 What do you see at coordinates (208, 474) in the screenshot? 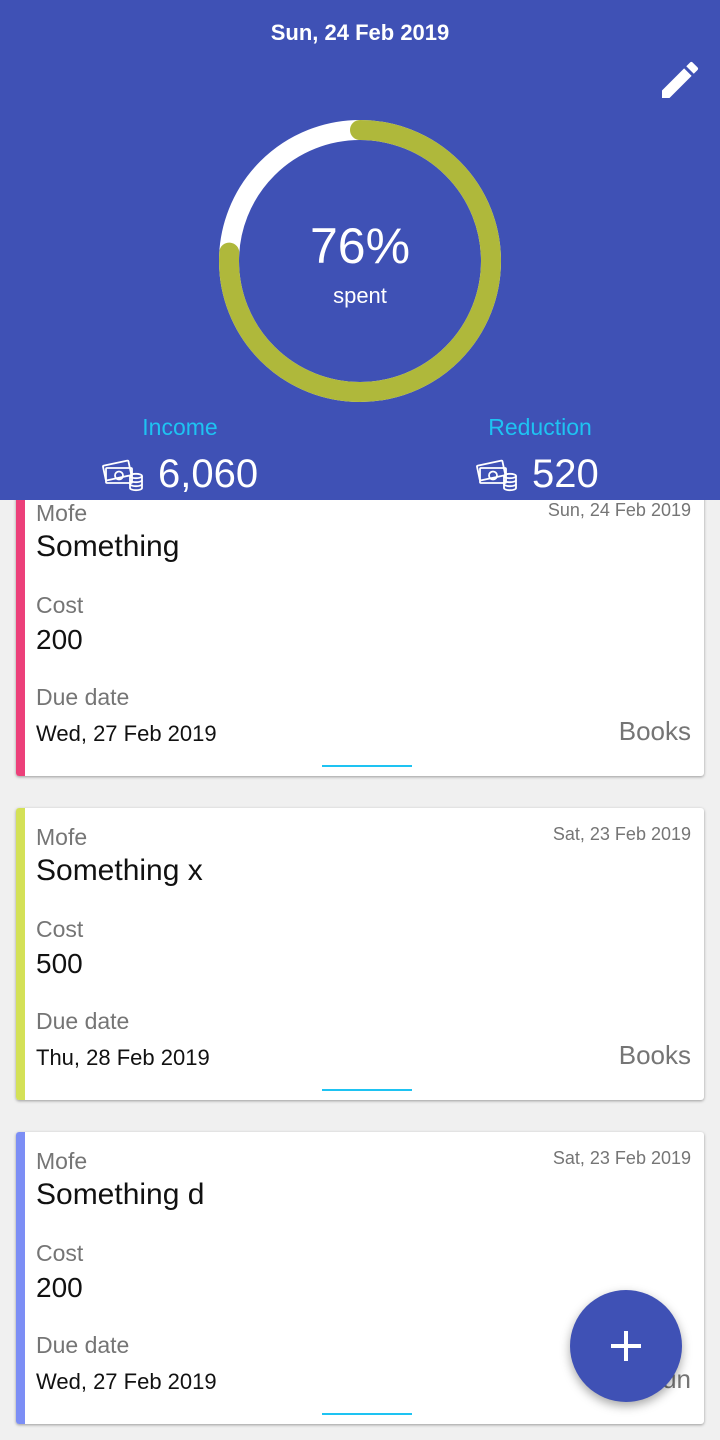
I see `income-value: 6,060` at bounding box center [208, 474].